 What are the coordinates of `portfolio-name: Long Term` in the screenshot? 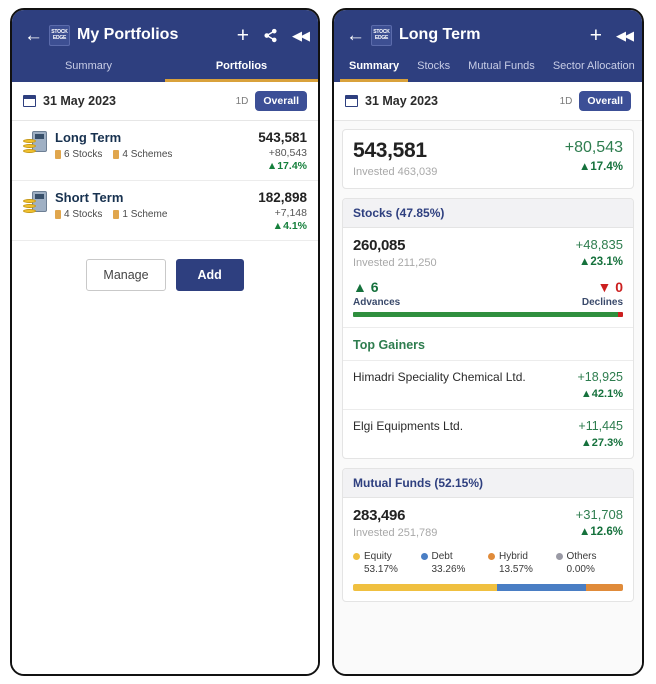 It's located at (88, 137).